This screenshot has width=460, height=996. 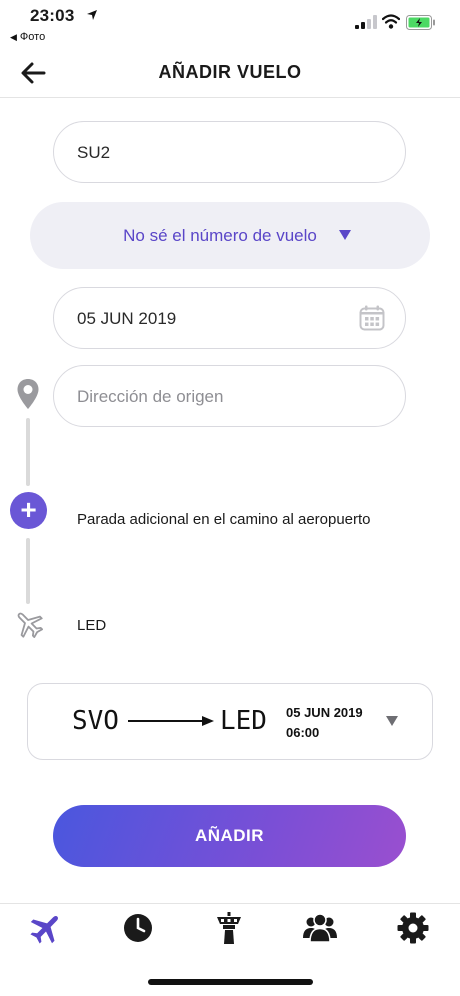 What do you see at coordinates (95, 721) in the screenshot?
I see `departure-airport-code: SVO` at bounding box center [95, 721].